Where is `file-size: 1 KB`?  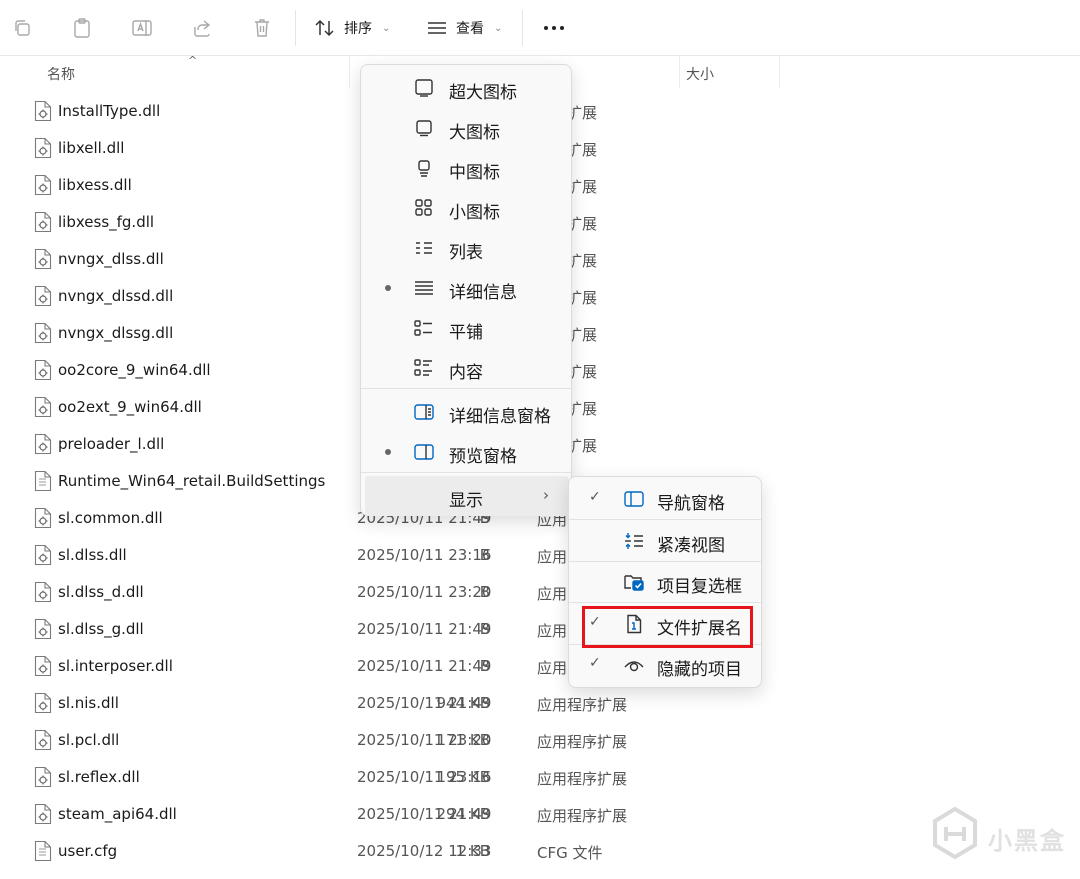 file-size: 1 KB is located at coordinates (472, 851).